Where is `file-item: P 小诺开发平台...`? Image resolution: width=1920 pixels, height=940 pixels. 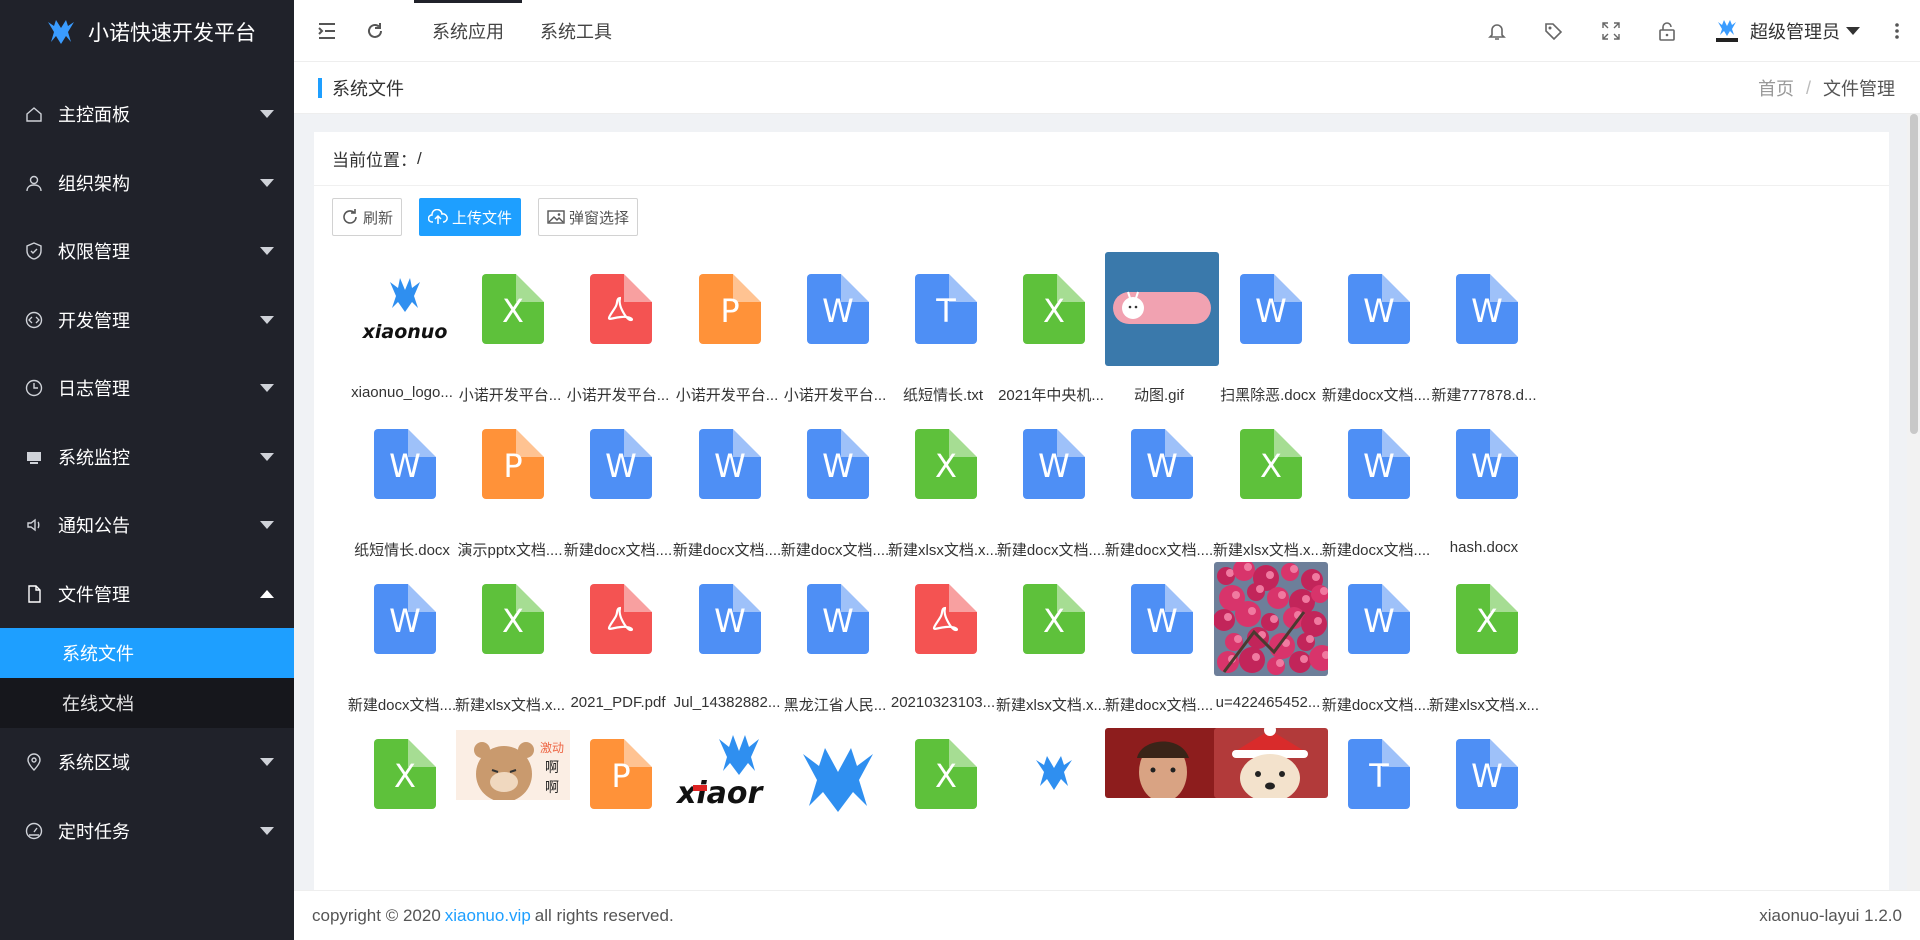
file-item: P 小诺开发平台... is located at coordinates (719, 342).